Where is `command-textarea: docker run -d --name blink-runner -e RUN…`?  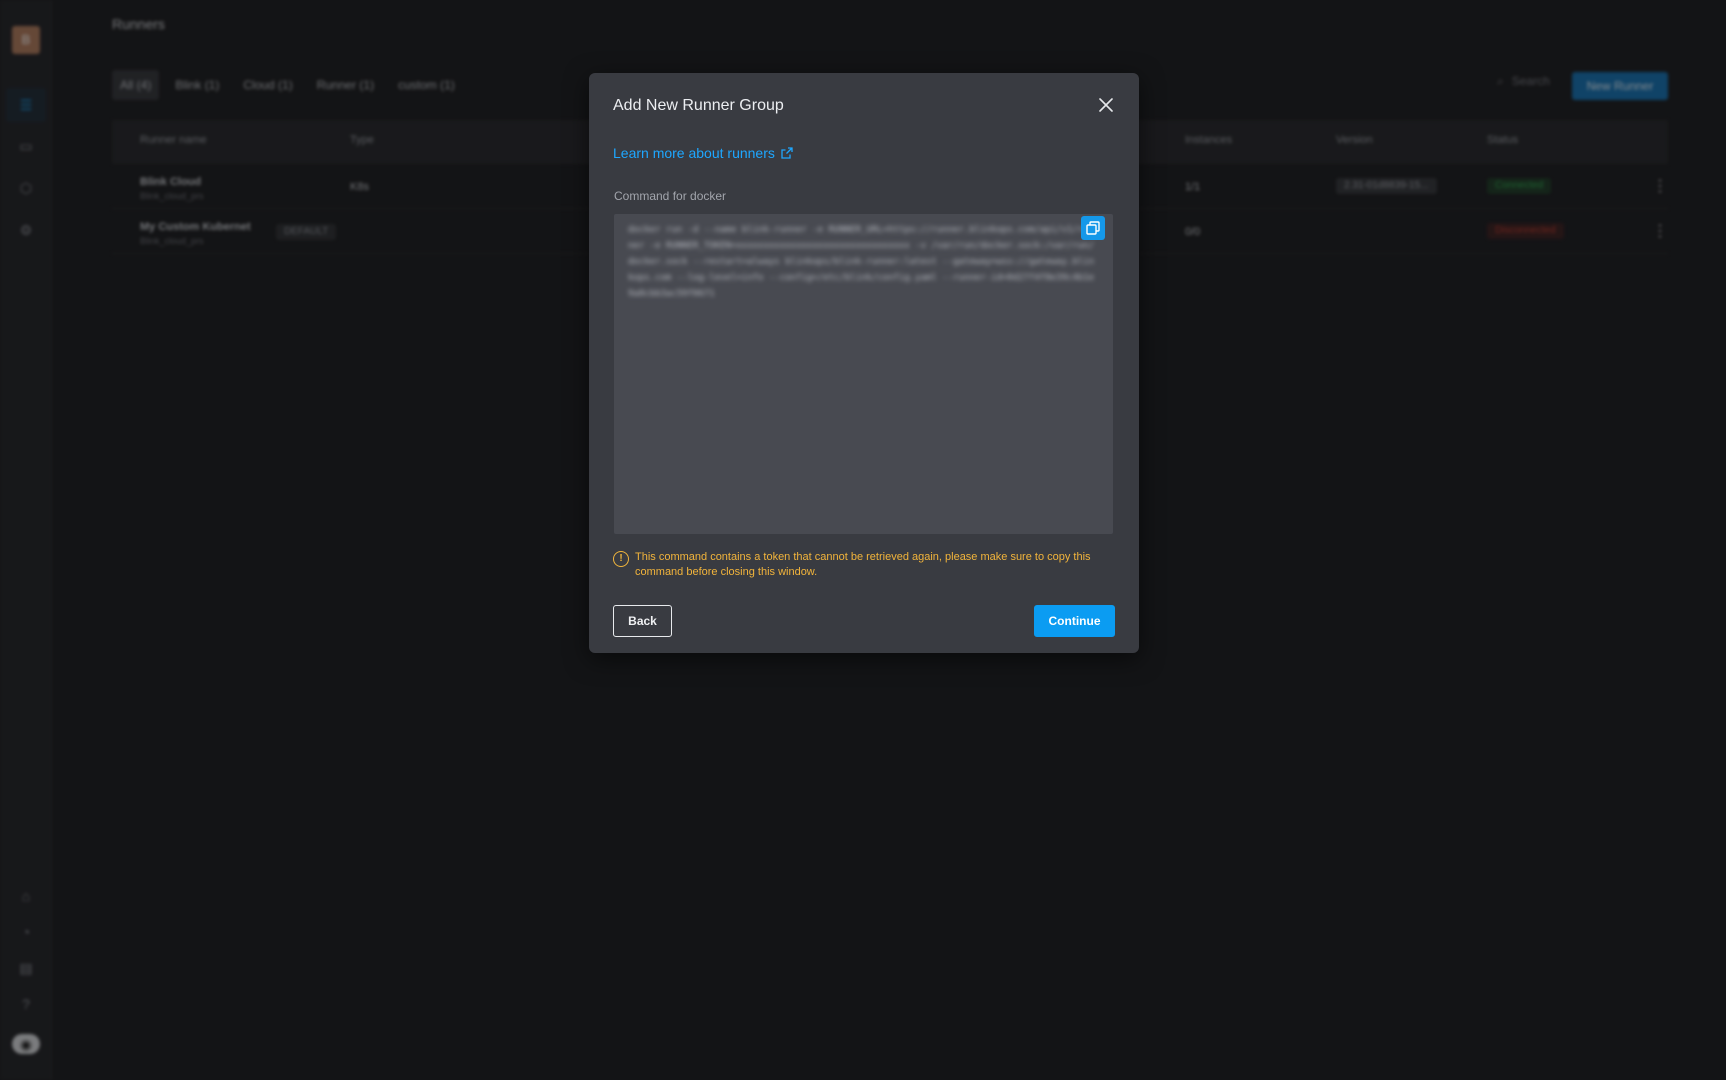
command-textarea: docker run -d --name blink-runner -e RUN… is located at coordinates (863, 374).